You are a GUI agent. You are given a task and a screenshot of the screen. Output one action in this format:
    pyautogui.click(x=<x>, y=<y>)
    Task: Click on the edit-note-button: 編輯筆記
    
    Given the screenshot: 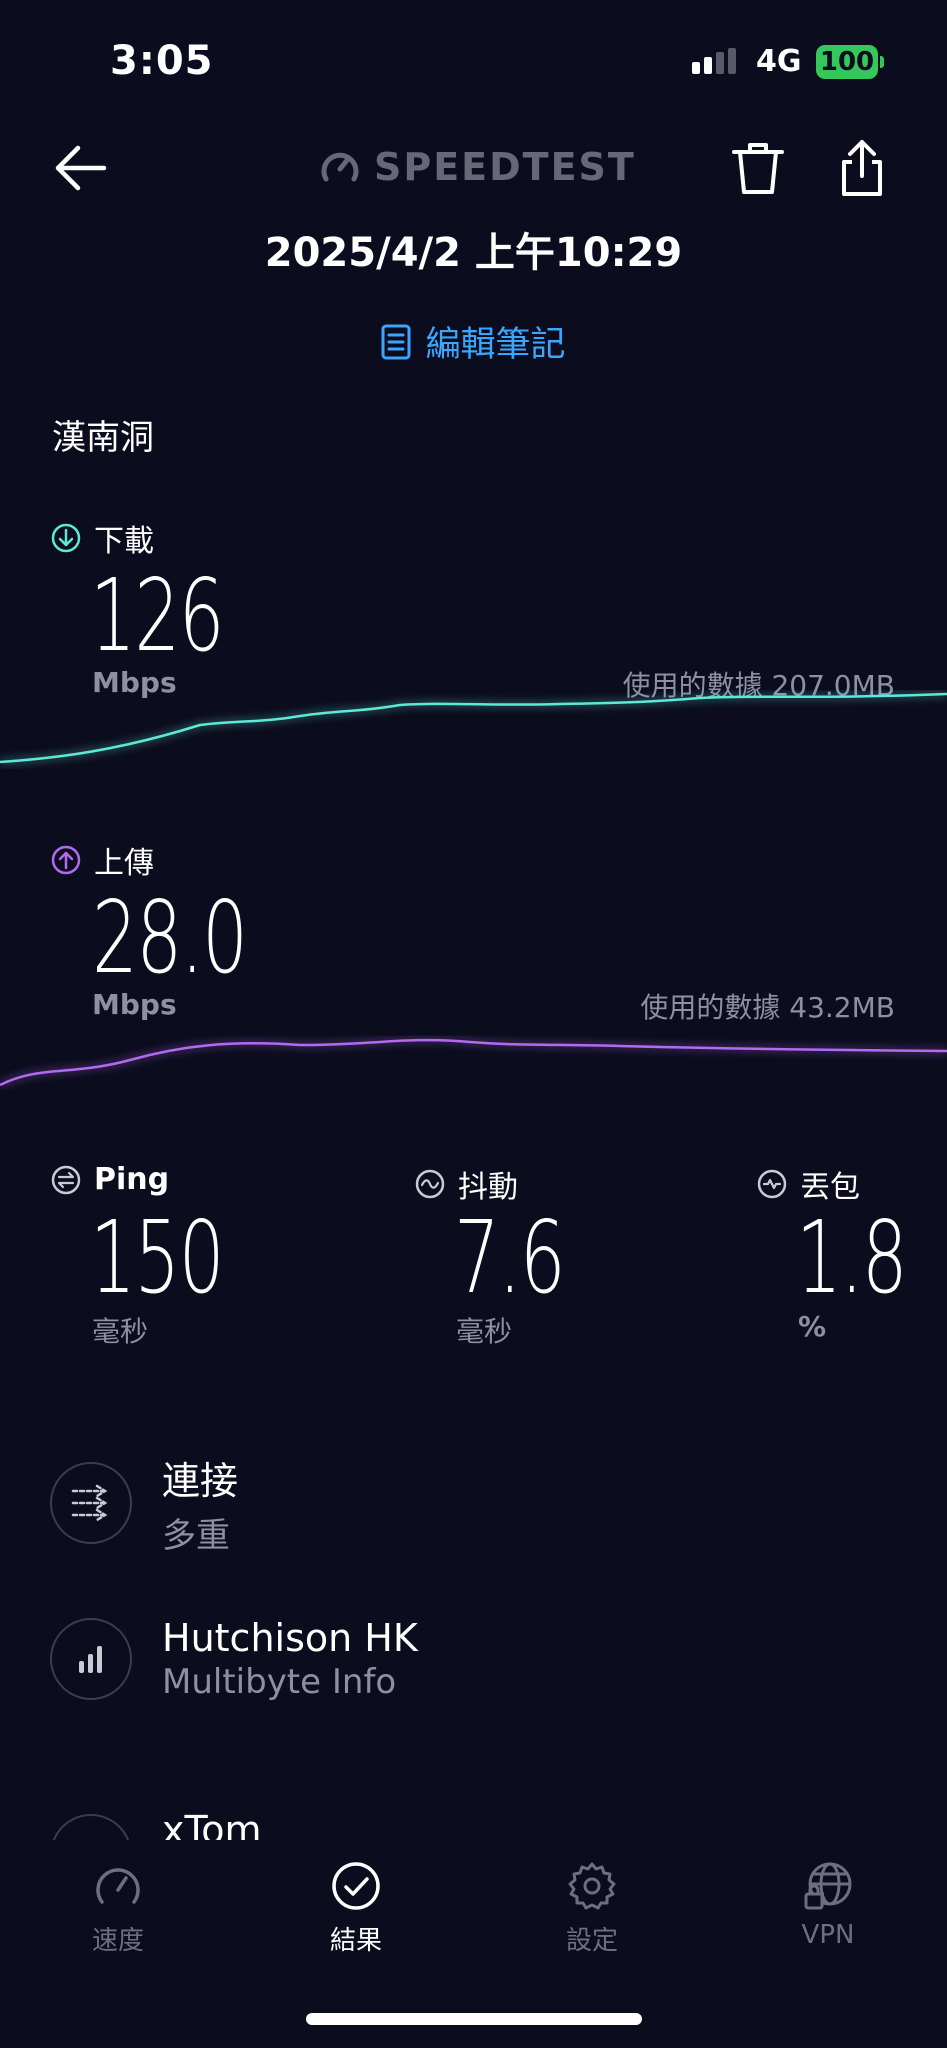 What is the action you would take?
    pyautogui.click(x=473, y=341)
    